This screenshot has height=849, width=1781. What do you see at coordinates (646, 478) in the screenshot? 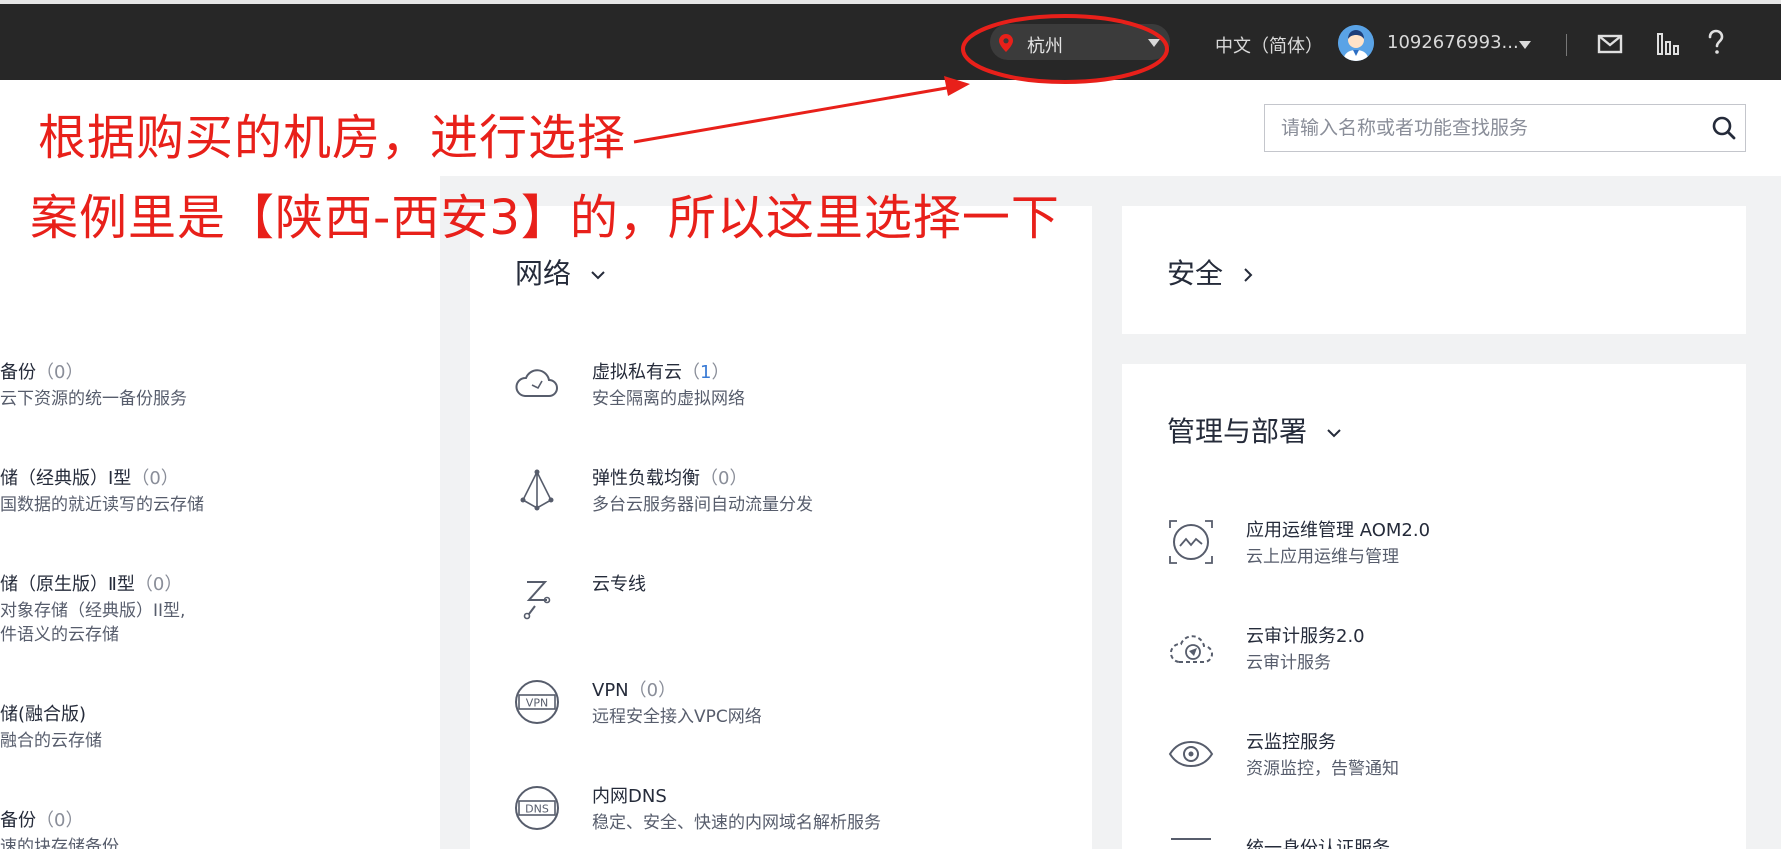
I see `service-name: 弹性负载均衡` at bounding box center [646, 478].